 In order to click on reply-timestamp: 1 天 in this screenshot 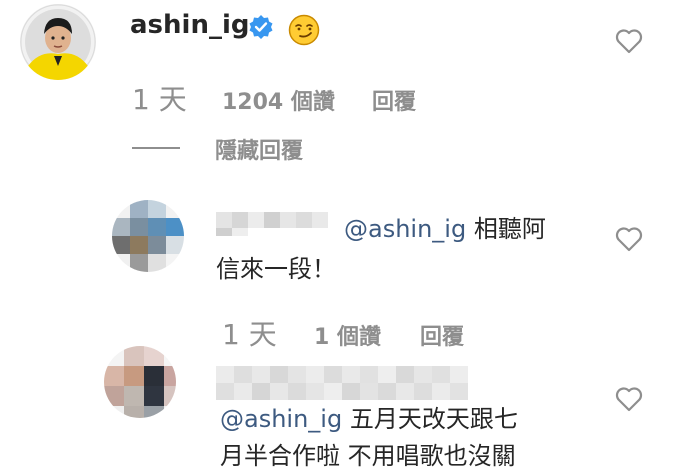, I will do `click(249, 334)`.